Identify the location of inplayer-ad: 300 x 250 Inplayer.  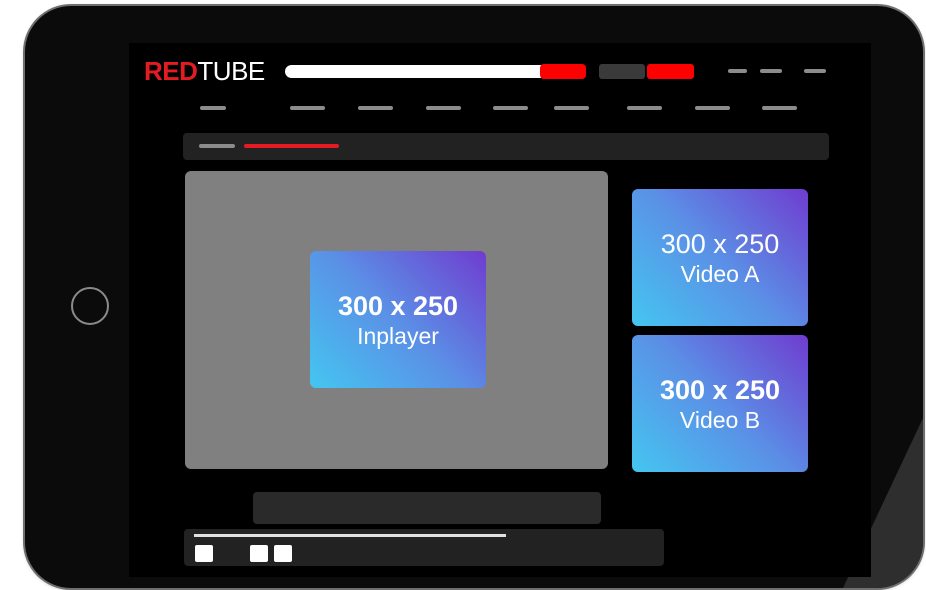
(398, 319).